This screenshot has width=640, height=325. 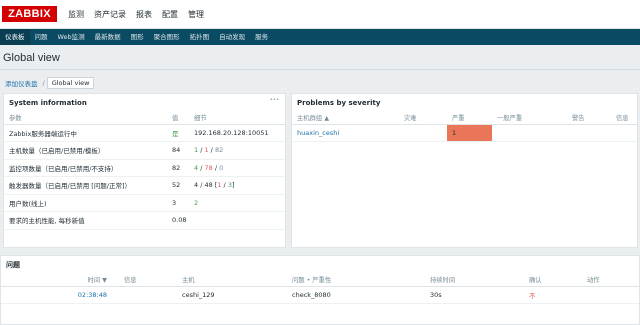 I want to click on average-cell, so click(x=529, y=133).